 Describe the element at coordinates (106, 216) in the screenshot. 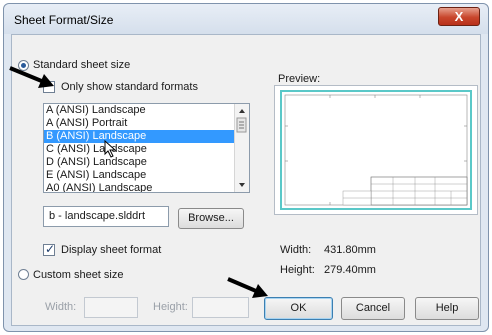

I see `format-file-field: b - landscape.slddrt` at that location.